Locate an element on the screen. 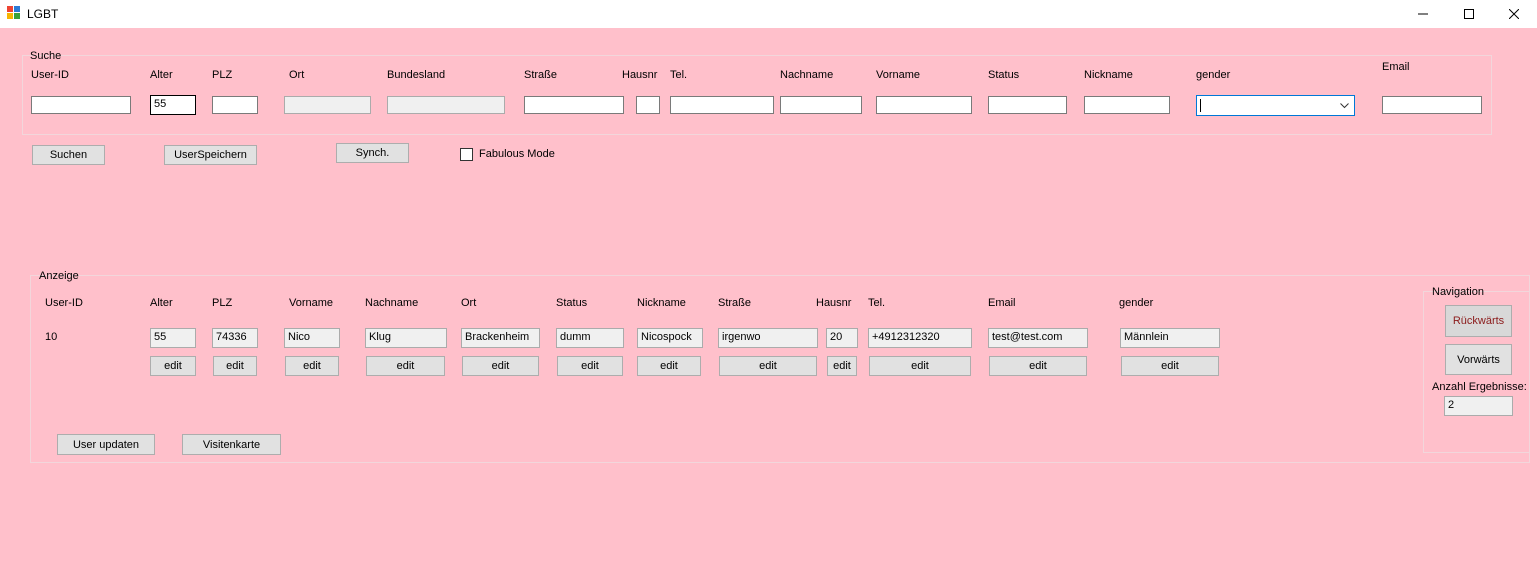 This screenshot has width=1537, height=567. display-status-field: dumm is located at coordinates (590, 338).